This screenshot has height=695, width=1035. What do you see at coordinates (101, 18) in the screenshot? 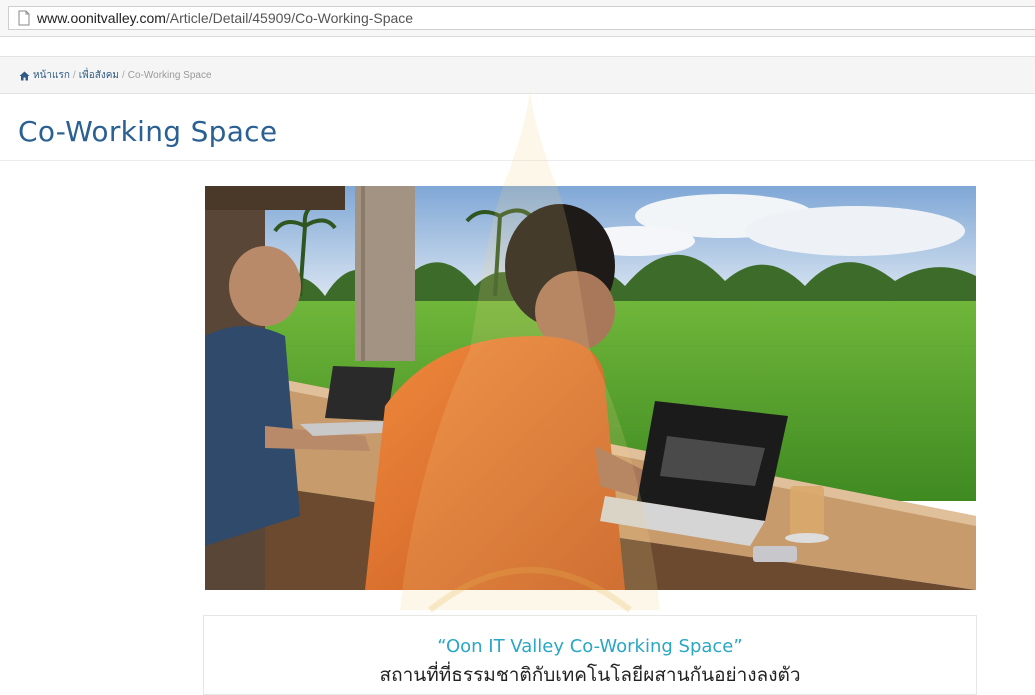
I see `url-domain: www.oonitvalley.com` at bounding box center [101, 18].